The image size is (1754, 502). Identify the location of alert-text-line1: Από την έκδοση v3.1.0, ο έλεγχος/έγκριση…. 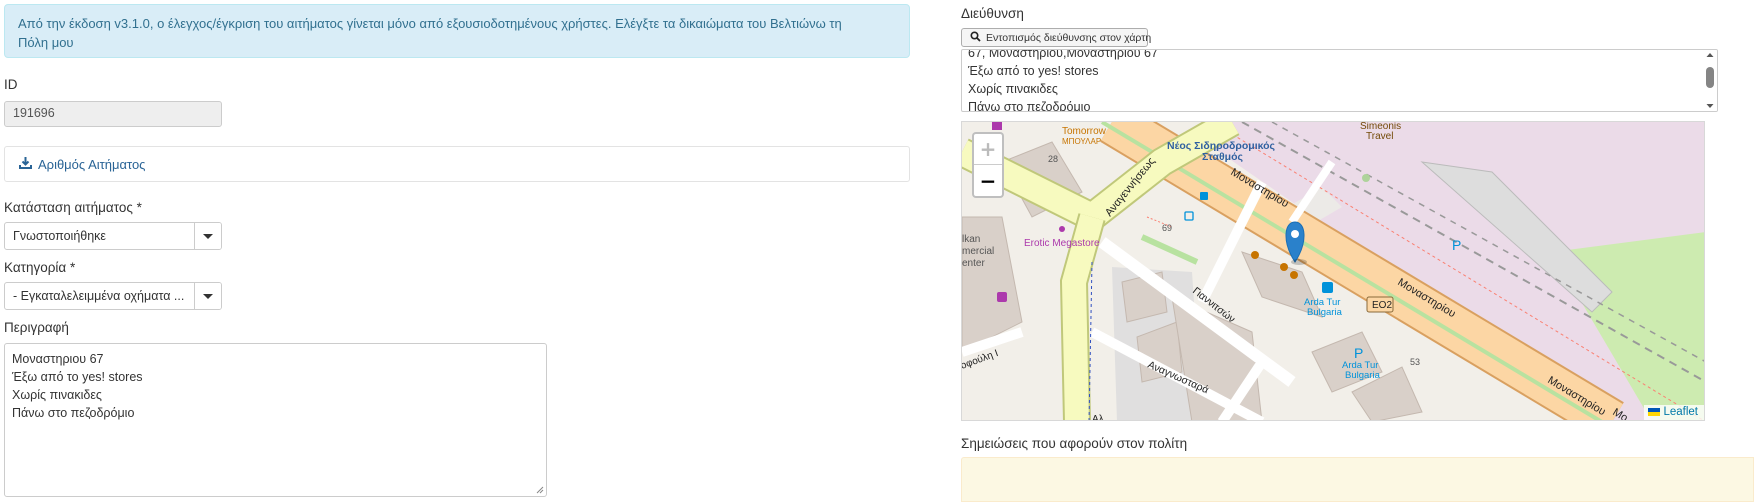
(430, 23).